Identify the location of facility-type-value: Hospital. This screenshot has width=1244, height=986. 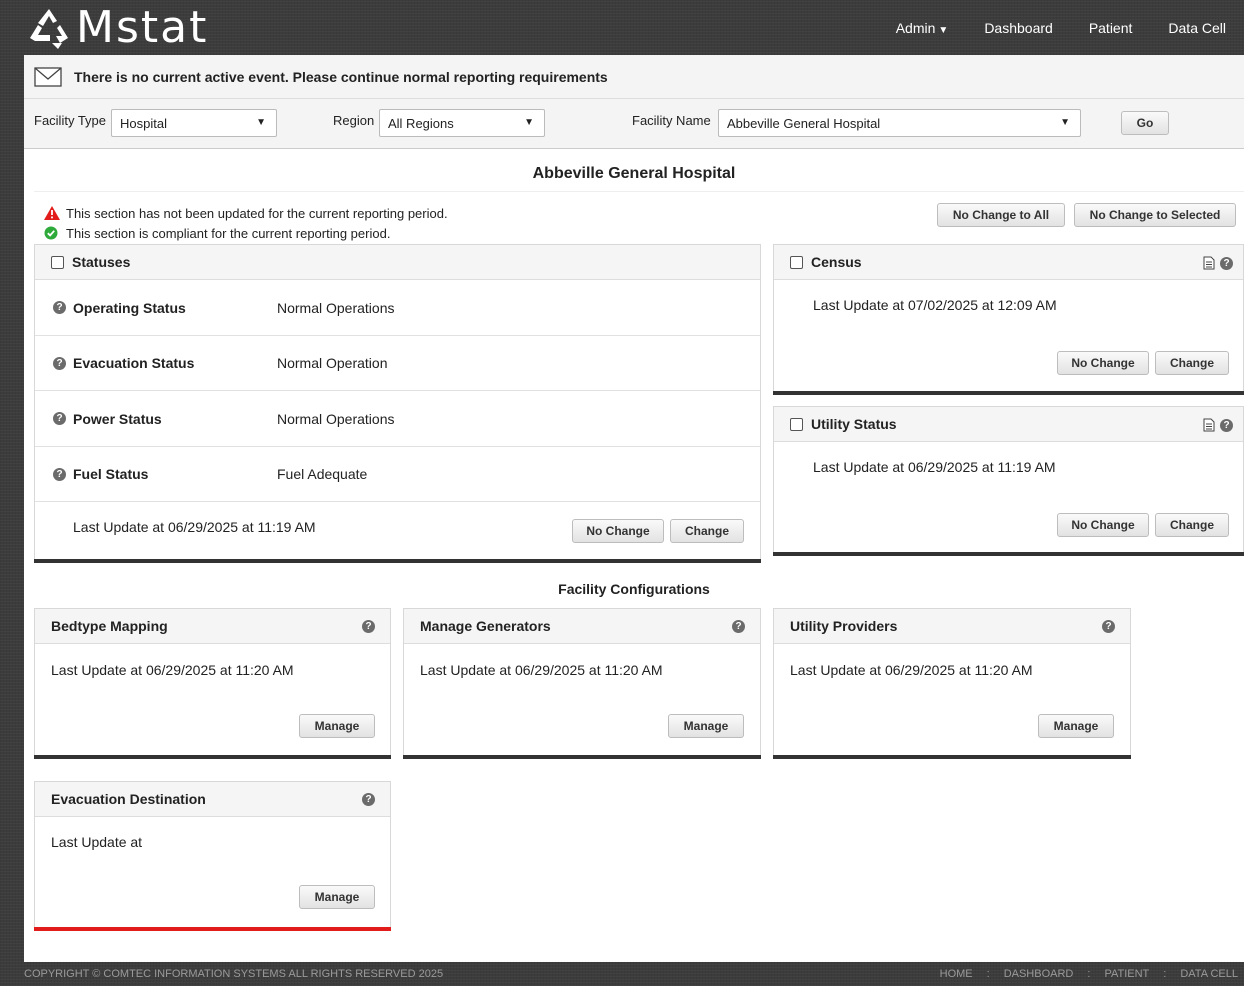
(143, 123).